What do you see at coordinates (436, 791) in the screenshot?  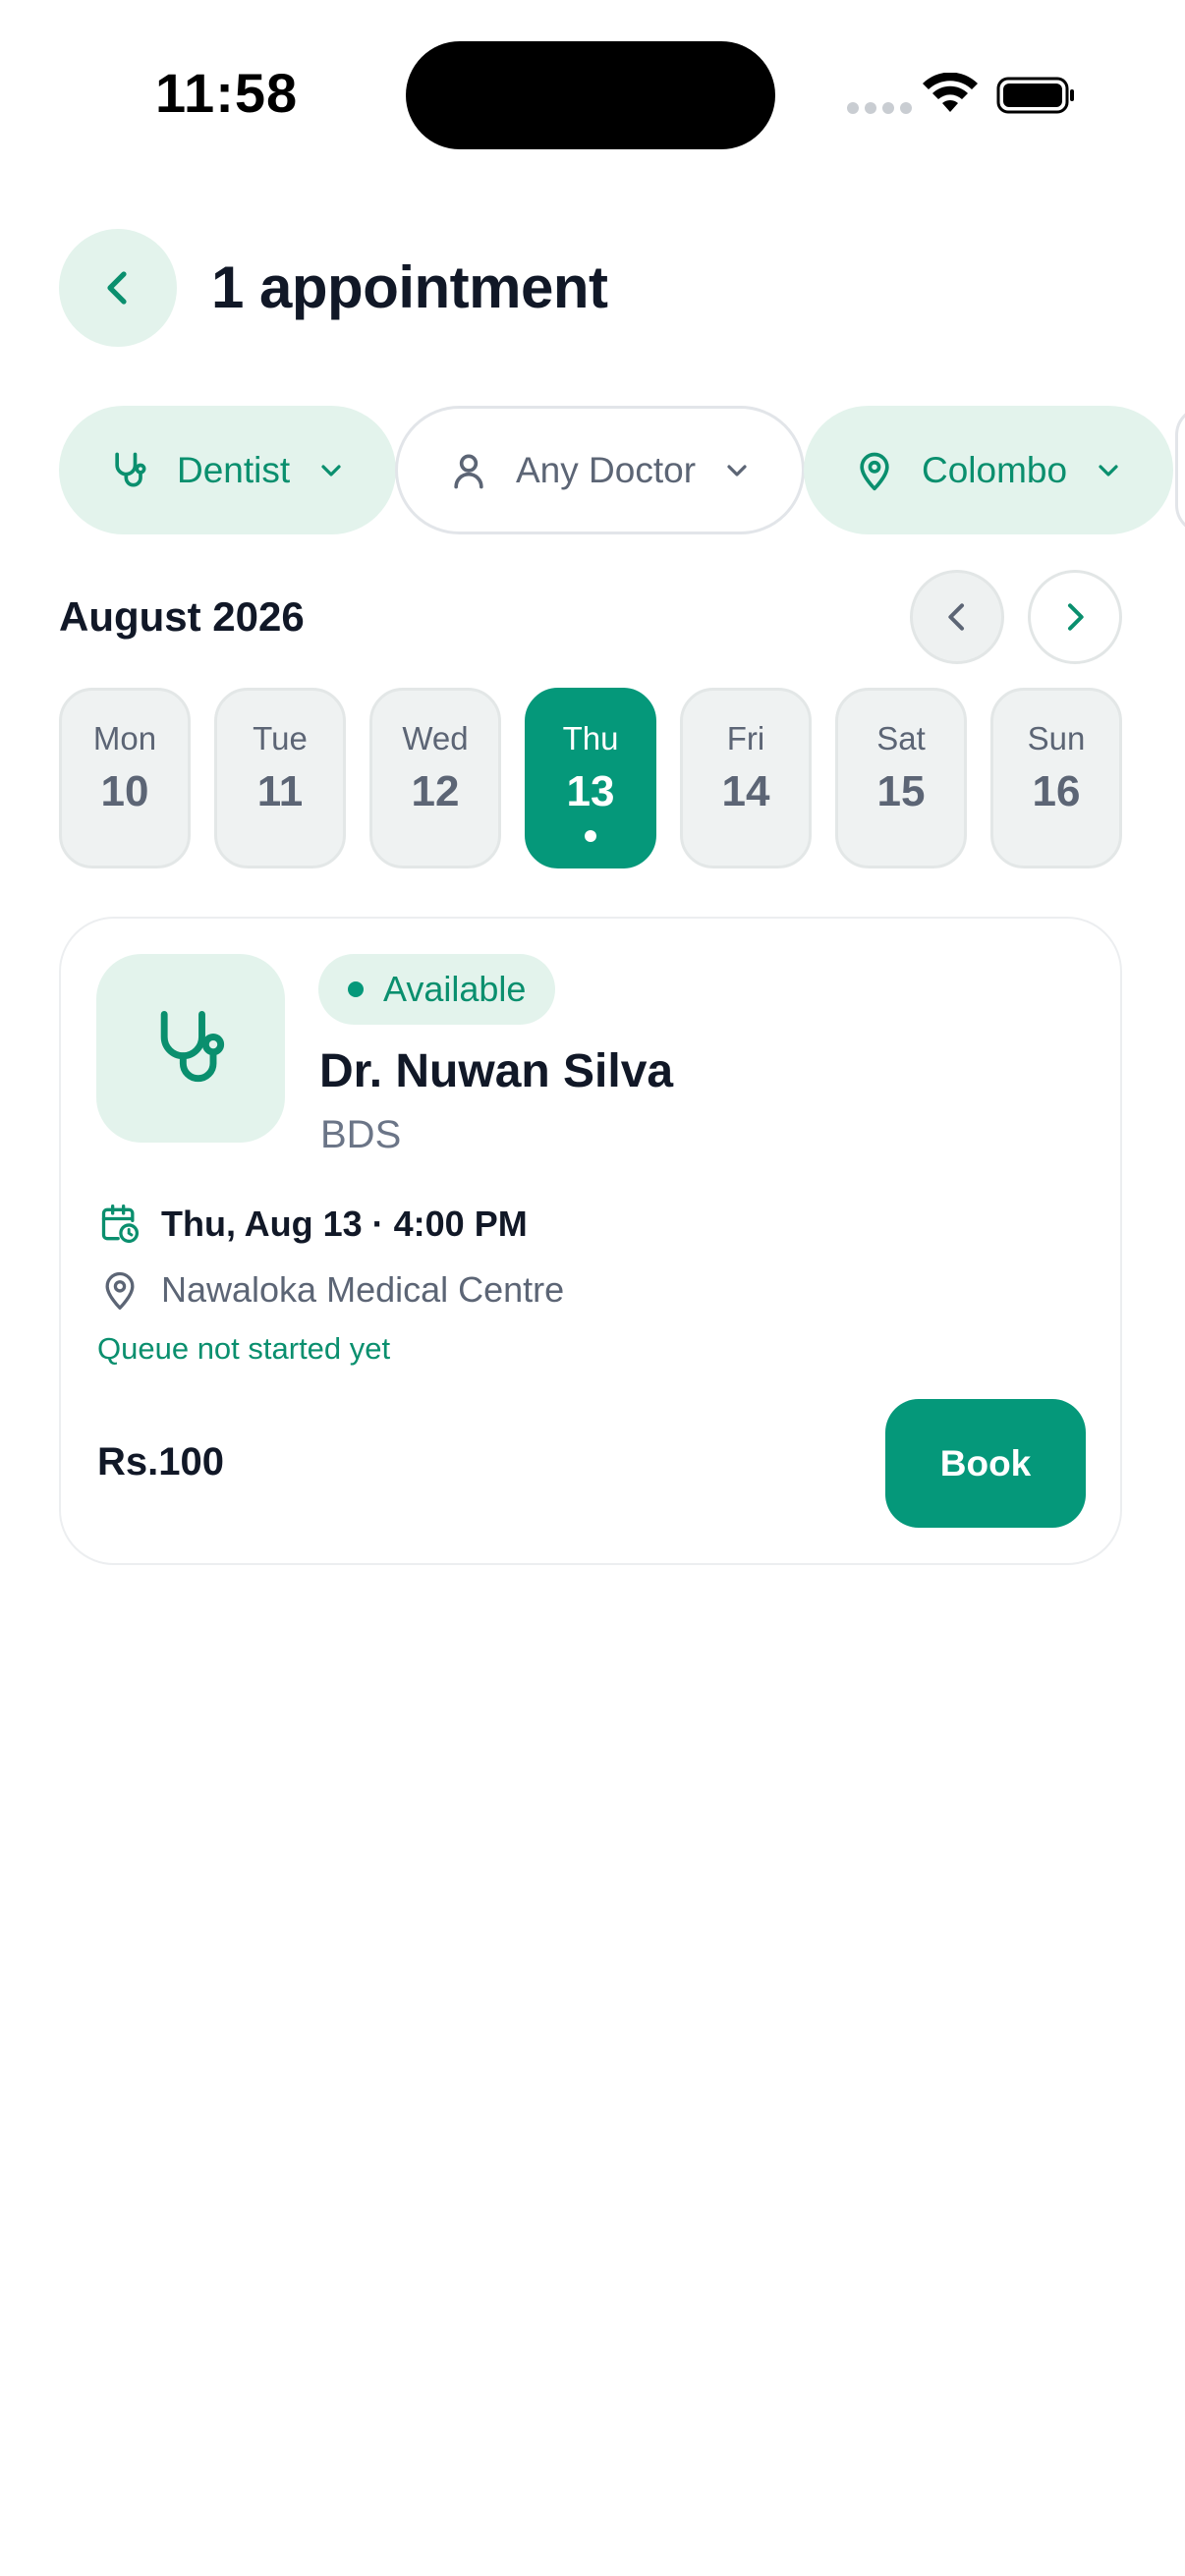 I see `day-number: 12` at bounding box center [436, 791].